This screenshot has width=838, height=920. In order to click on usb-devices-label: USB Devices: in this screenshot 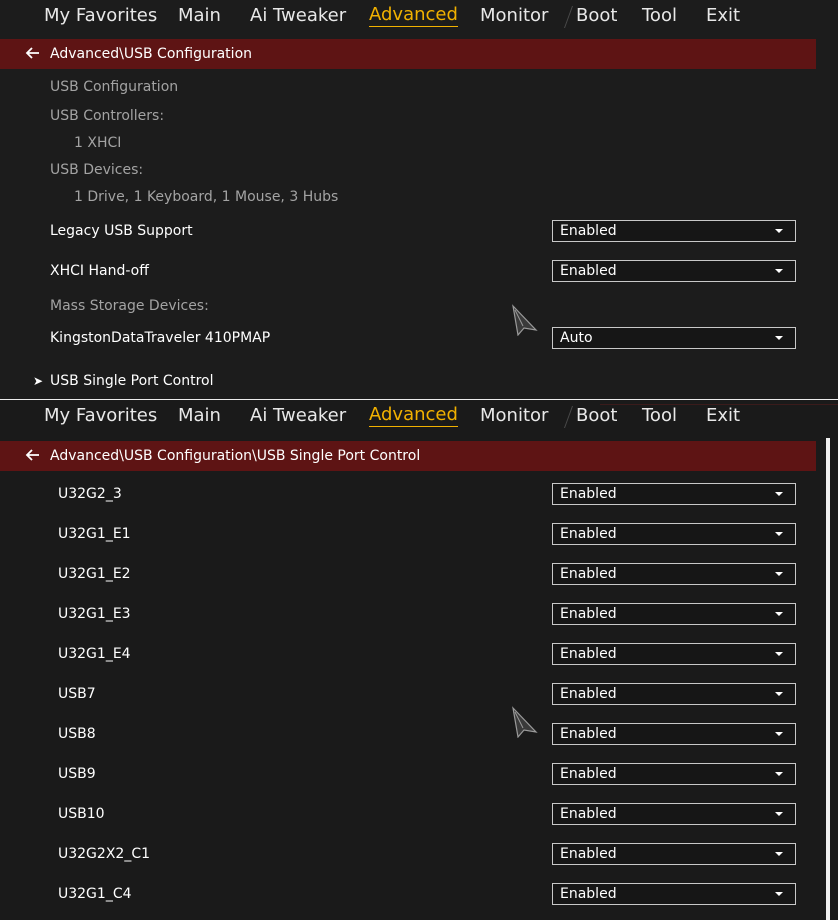, I will do `click(97, 170)`.